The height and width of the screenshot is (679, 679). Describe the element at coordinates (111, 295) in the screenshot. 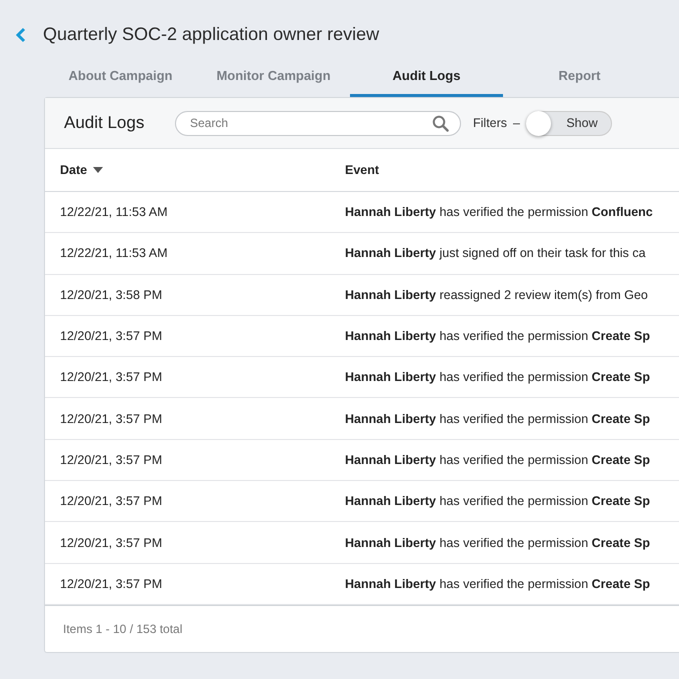

I see `date-cell-text: 12/20/21, 3:58 PM` at that location.